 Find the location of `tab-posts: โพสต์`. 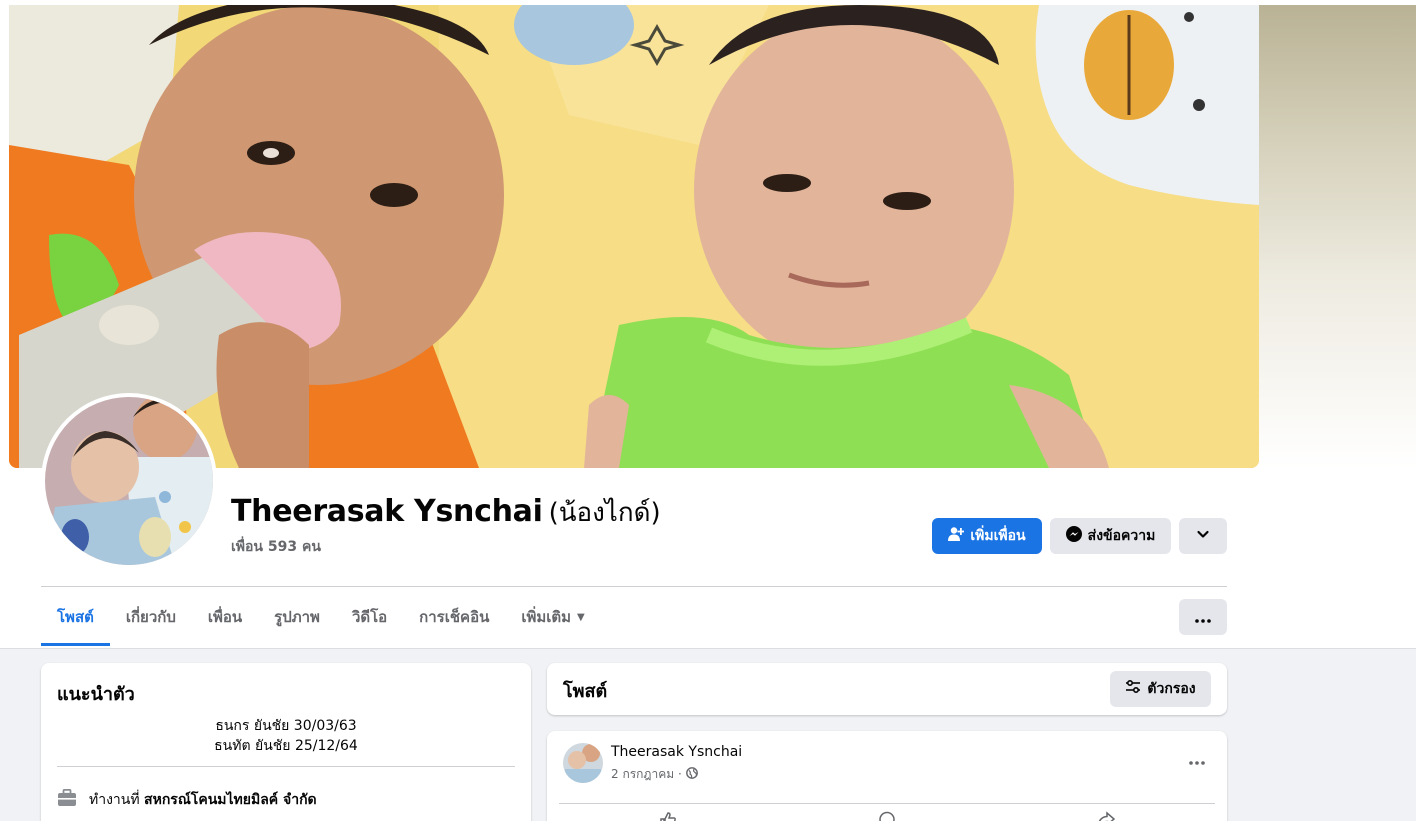

tab-posts: โพสต์ is located at coordinates (75, 617).